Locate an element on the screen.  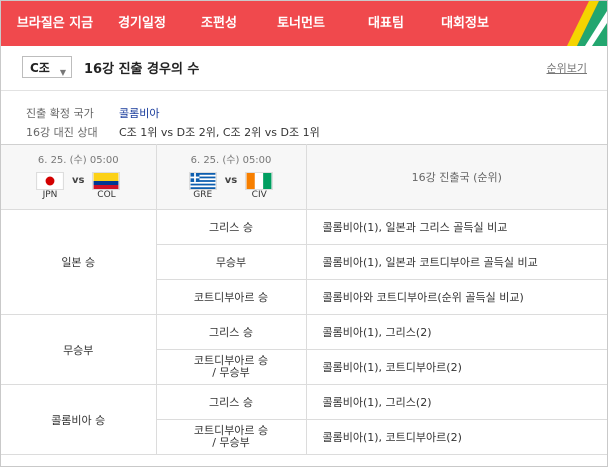
match2-header: 6. 25. (수) 05:00 GRE vs CIV is located at coordinates (231, 177).